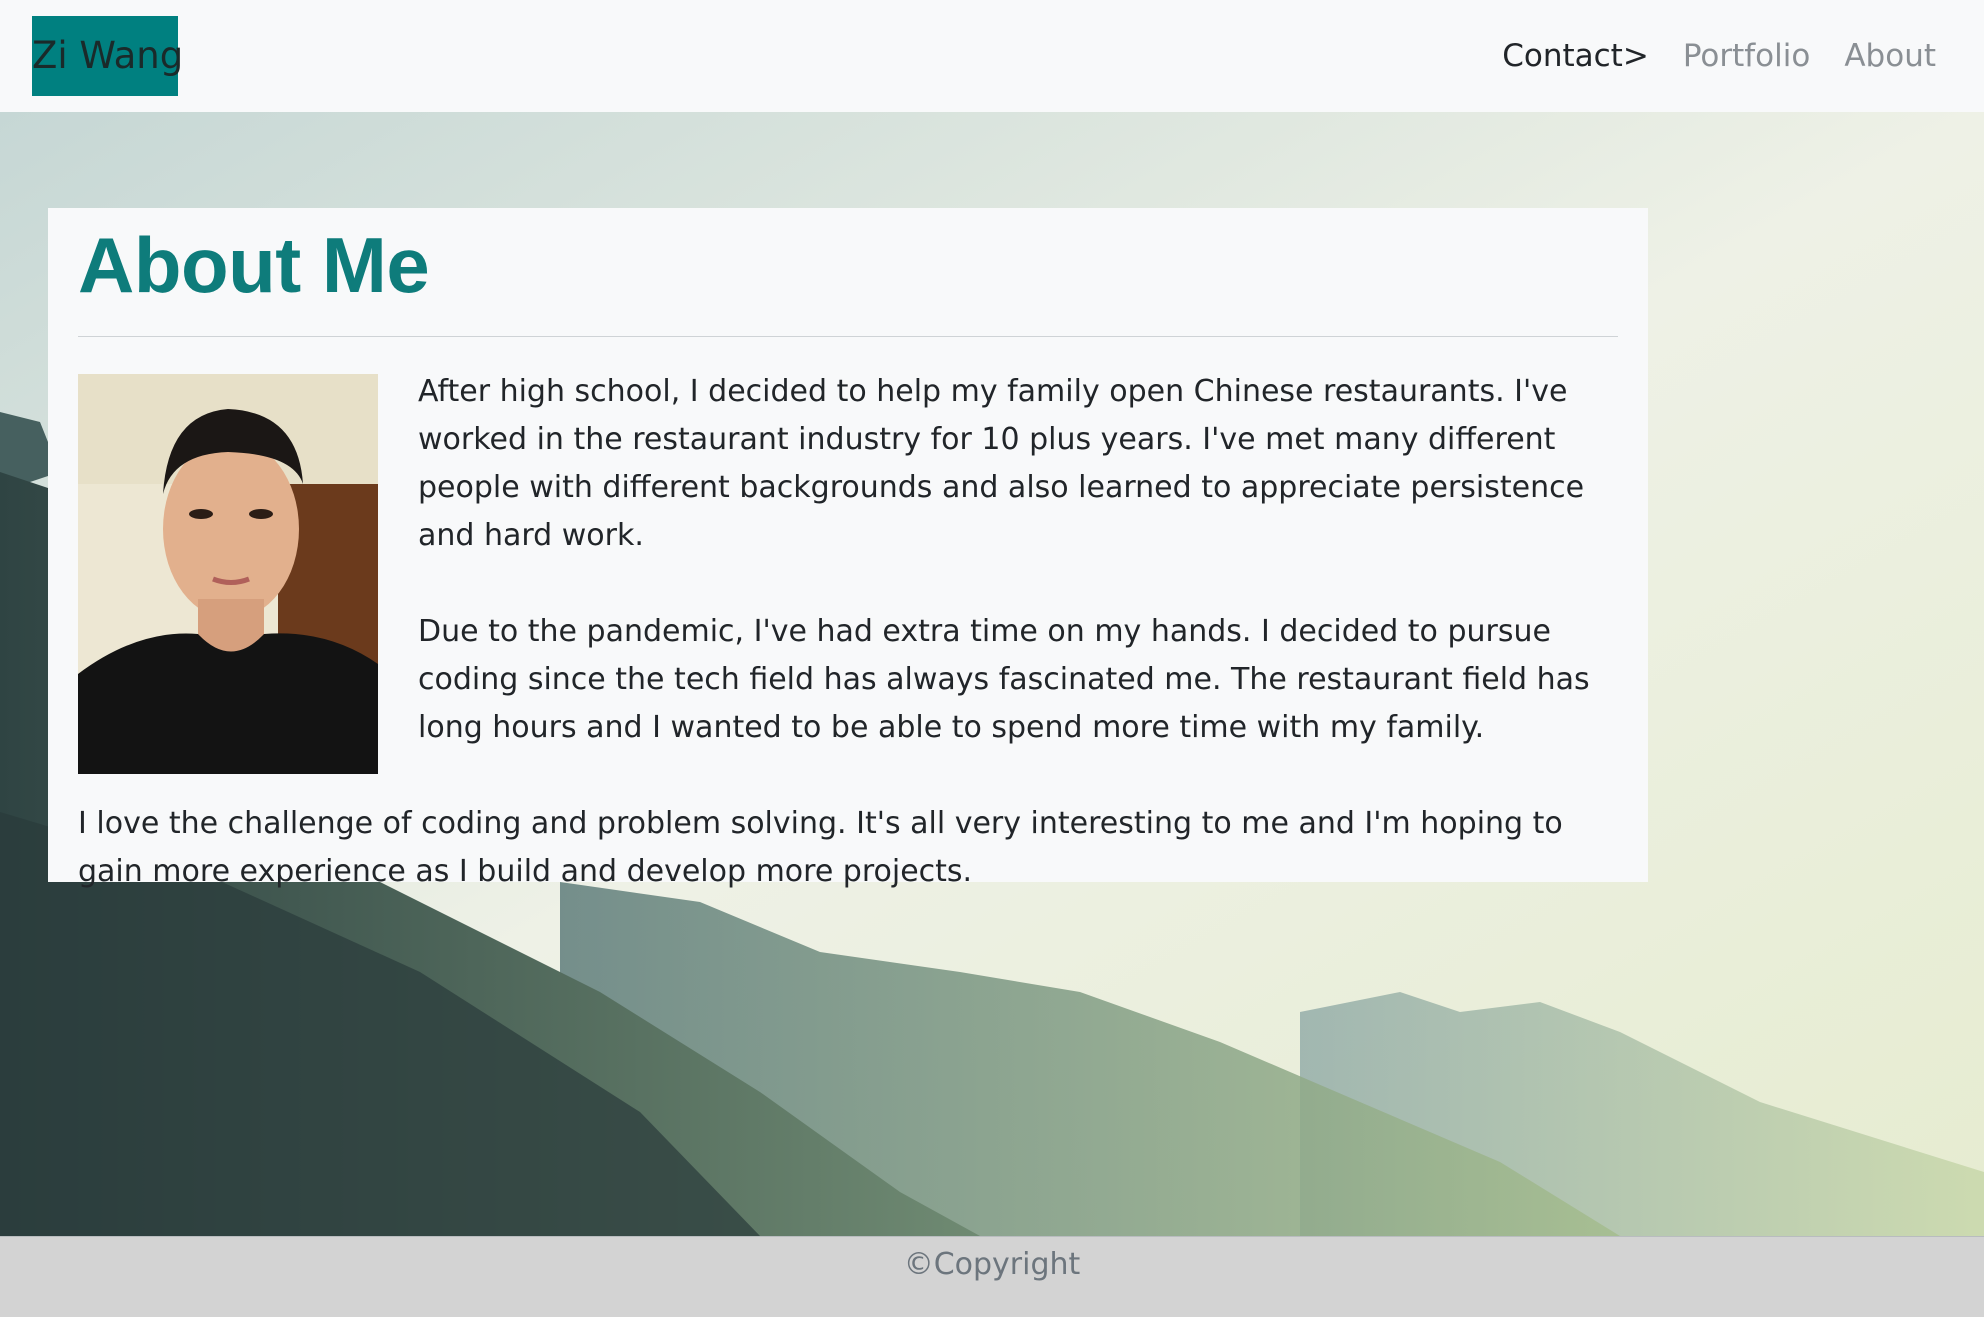 This screenshot has width=1984, height=1317. I want to click on nav-link-about: About, so click(1890, 56).